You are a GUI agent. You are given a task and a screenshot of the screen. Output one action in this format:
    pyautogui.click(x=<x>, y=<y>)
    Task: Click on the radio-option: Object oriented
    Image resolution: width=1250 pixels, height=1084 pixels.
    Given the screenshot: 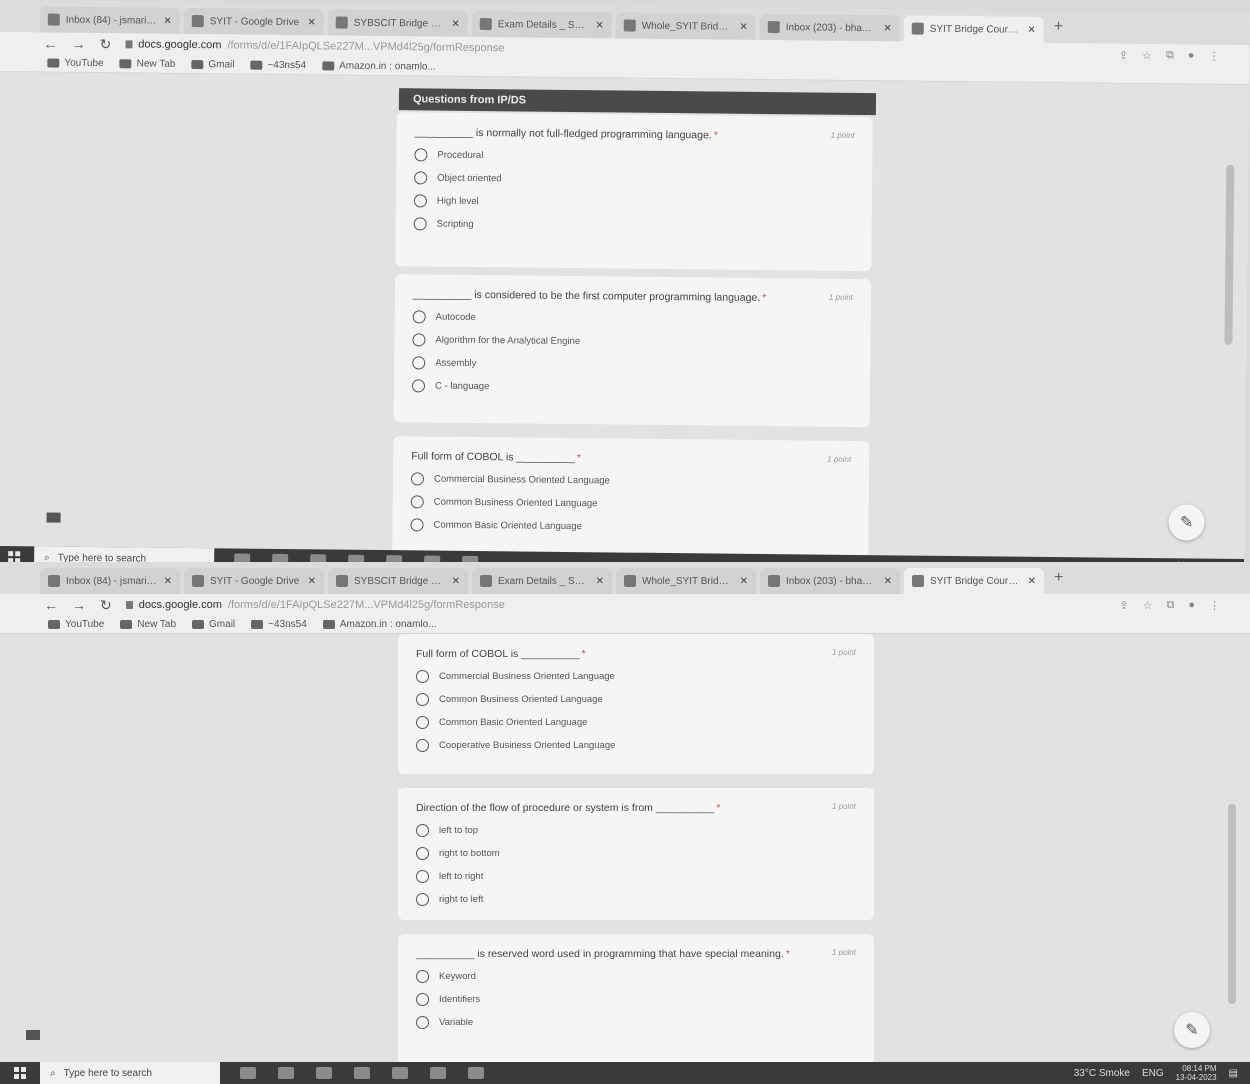 What is the action you would take?
    pyautogui.click(x=634, y=180)
    